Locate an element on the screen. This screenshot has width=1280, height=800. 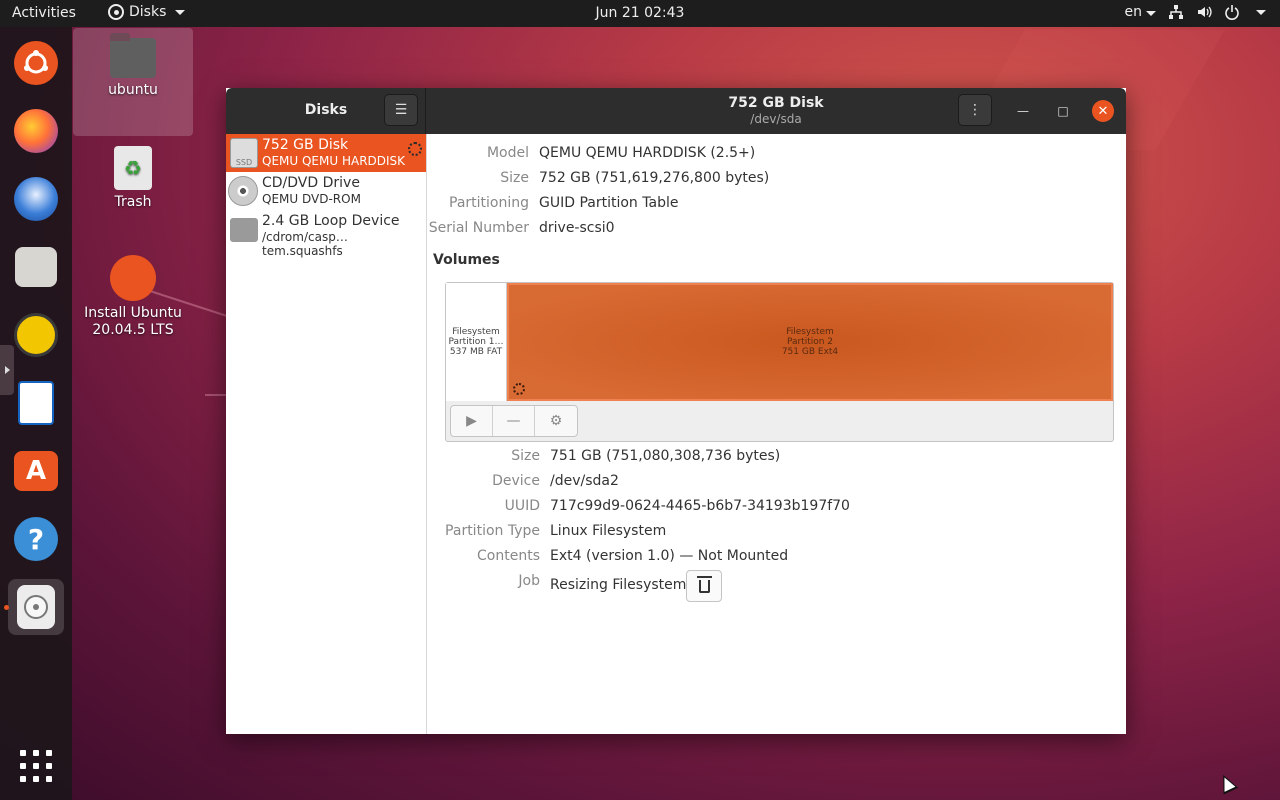
app-menu: Disks is located at coordinates (147, 12).